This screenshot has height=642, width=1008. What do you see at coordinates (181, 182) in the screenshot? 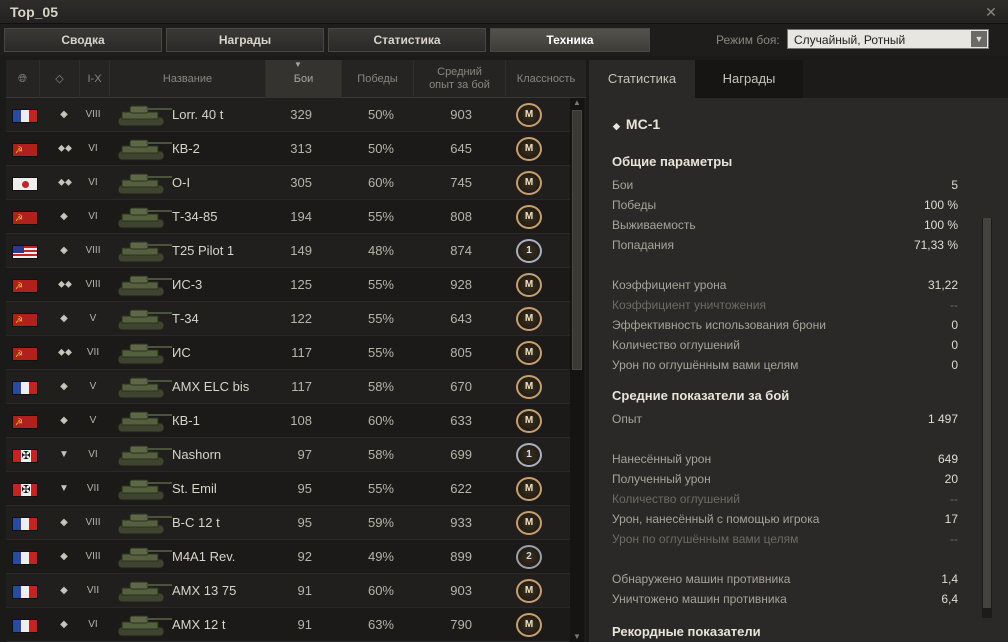
I see `vehicle-name: O-I` at bounding box center [181, 182].